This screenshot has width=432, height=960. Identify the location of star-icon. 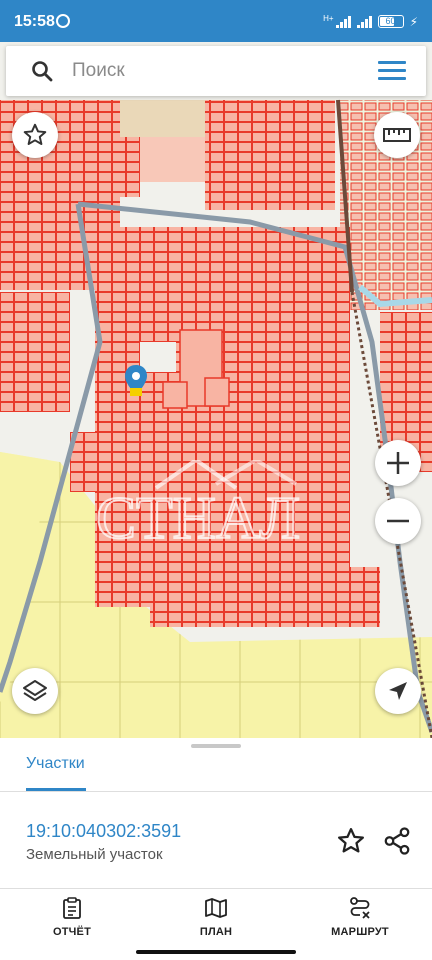
(35, 134).